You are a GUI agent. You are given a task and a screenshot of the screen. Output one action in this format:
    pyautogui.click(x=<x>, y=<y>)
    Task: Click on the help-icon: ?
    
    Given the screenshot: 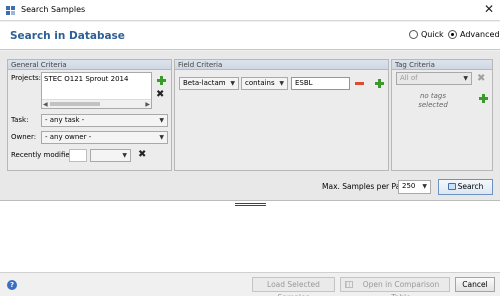 What is the action you would take?
    pyautogui.click(x=12, y=285)
    